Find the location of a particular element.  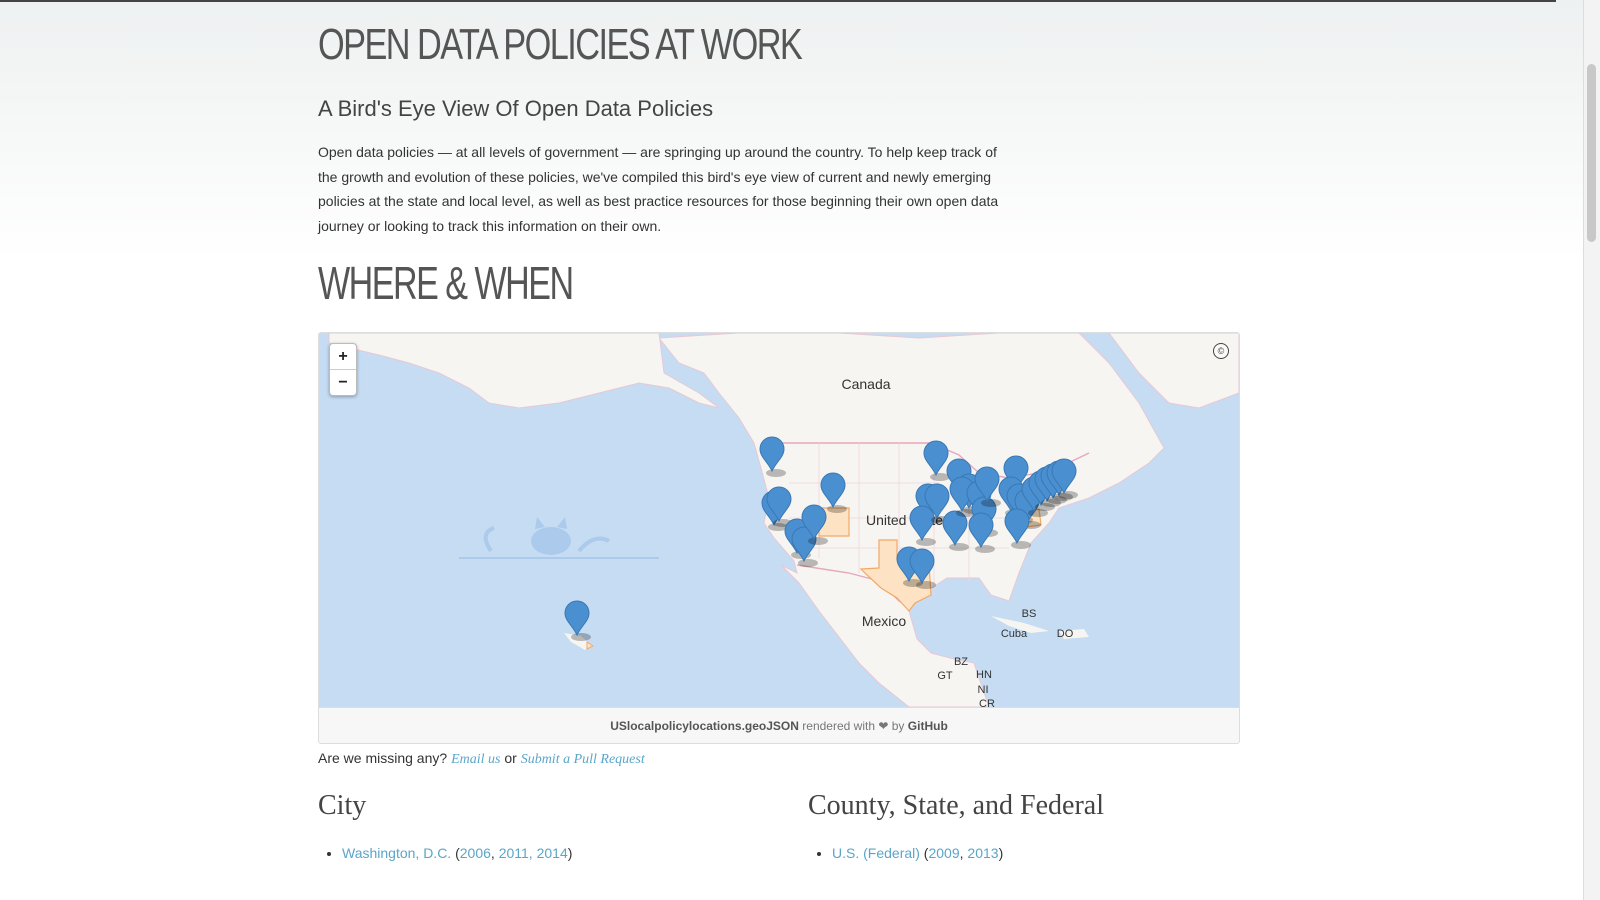

year-link: 2011, 2014 is located at coordinates (533, 853).